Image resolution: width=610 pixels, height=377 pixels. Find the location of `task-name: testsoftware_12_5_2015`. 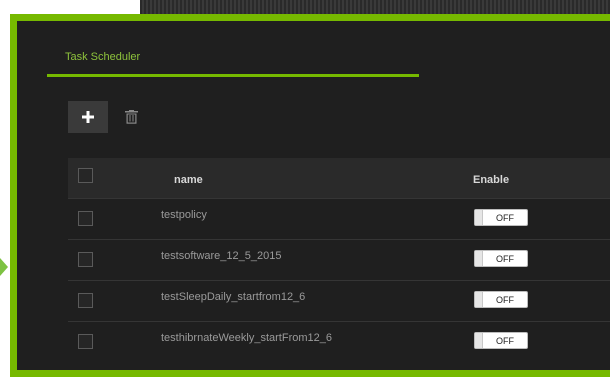

task-name: testsoftware_12_5_2015 is located at coordinates (221, 256).